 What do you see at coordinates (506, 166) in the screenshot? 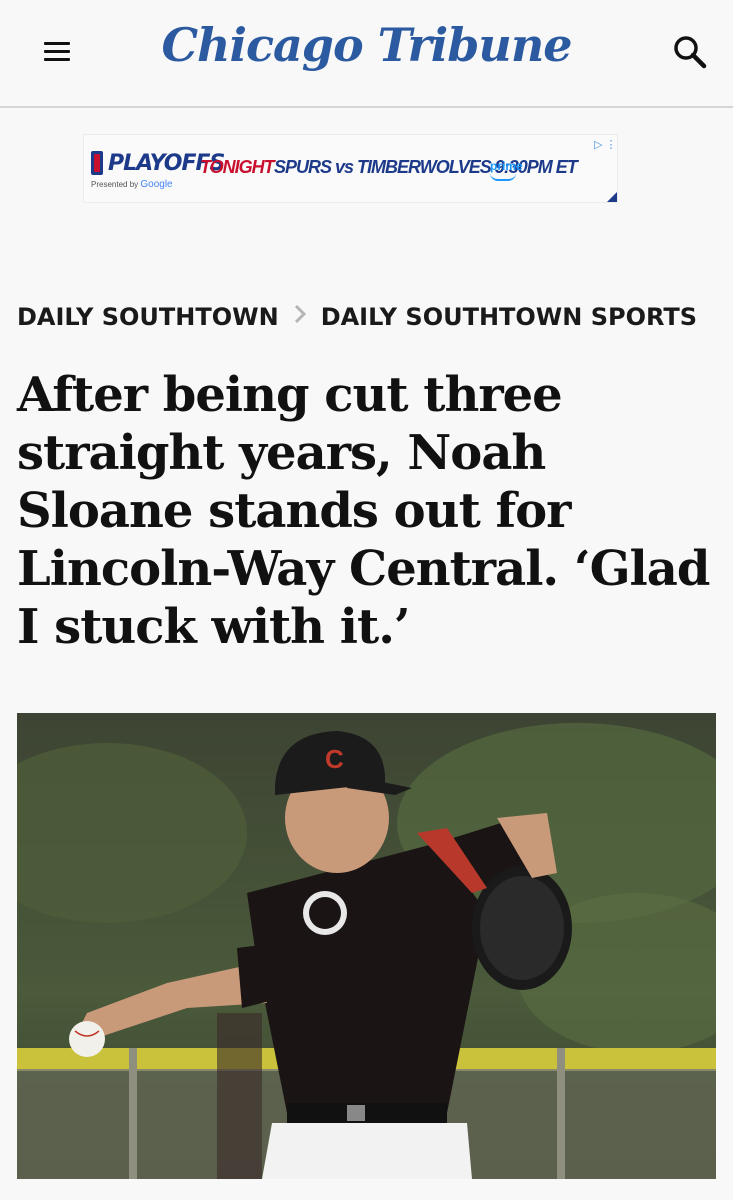
I see `ad-partner: prime` at bounding box center [506, 166].